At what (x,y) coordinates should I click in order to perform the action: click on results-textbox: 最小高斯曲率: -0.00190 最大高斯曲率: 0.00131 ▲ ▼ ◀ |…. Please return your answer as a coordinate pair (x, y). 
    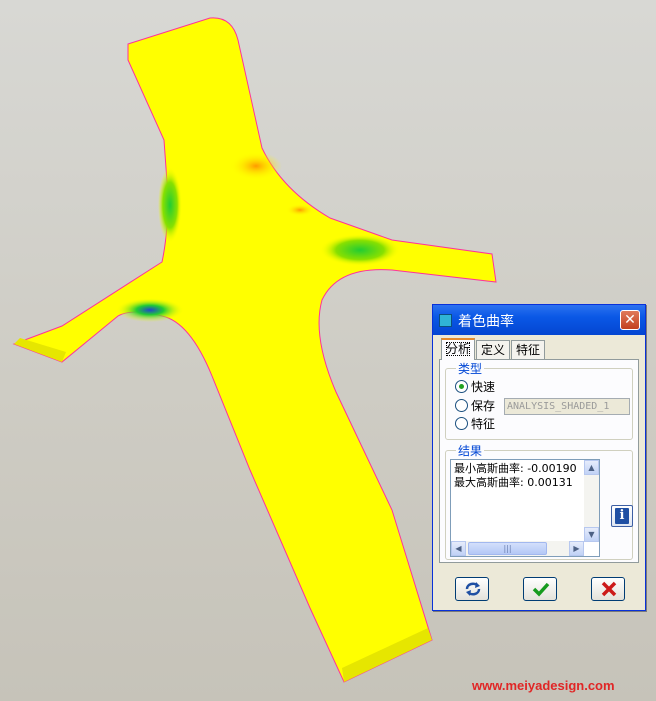
    Looking at the image, I should click on (525, 508).